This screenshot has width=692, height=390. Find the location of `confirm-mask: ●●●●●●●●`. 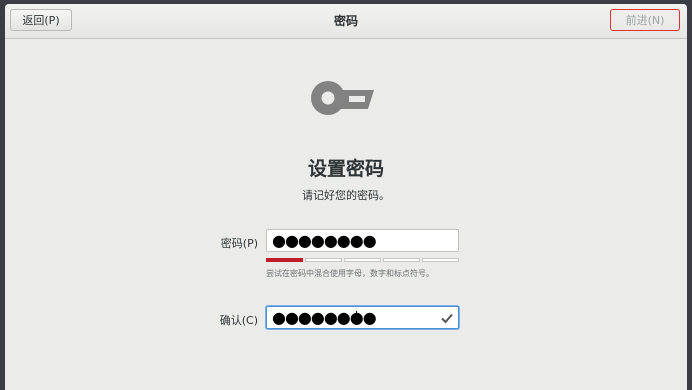

confirm-mask: ●●●●●●●● is located at coordinates (324, 317).